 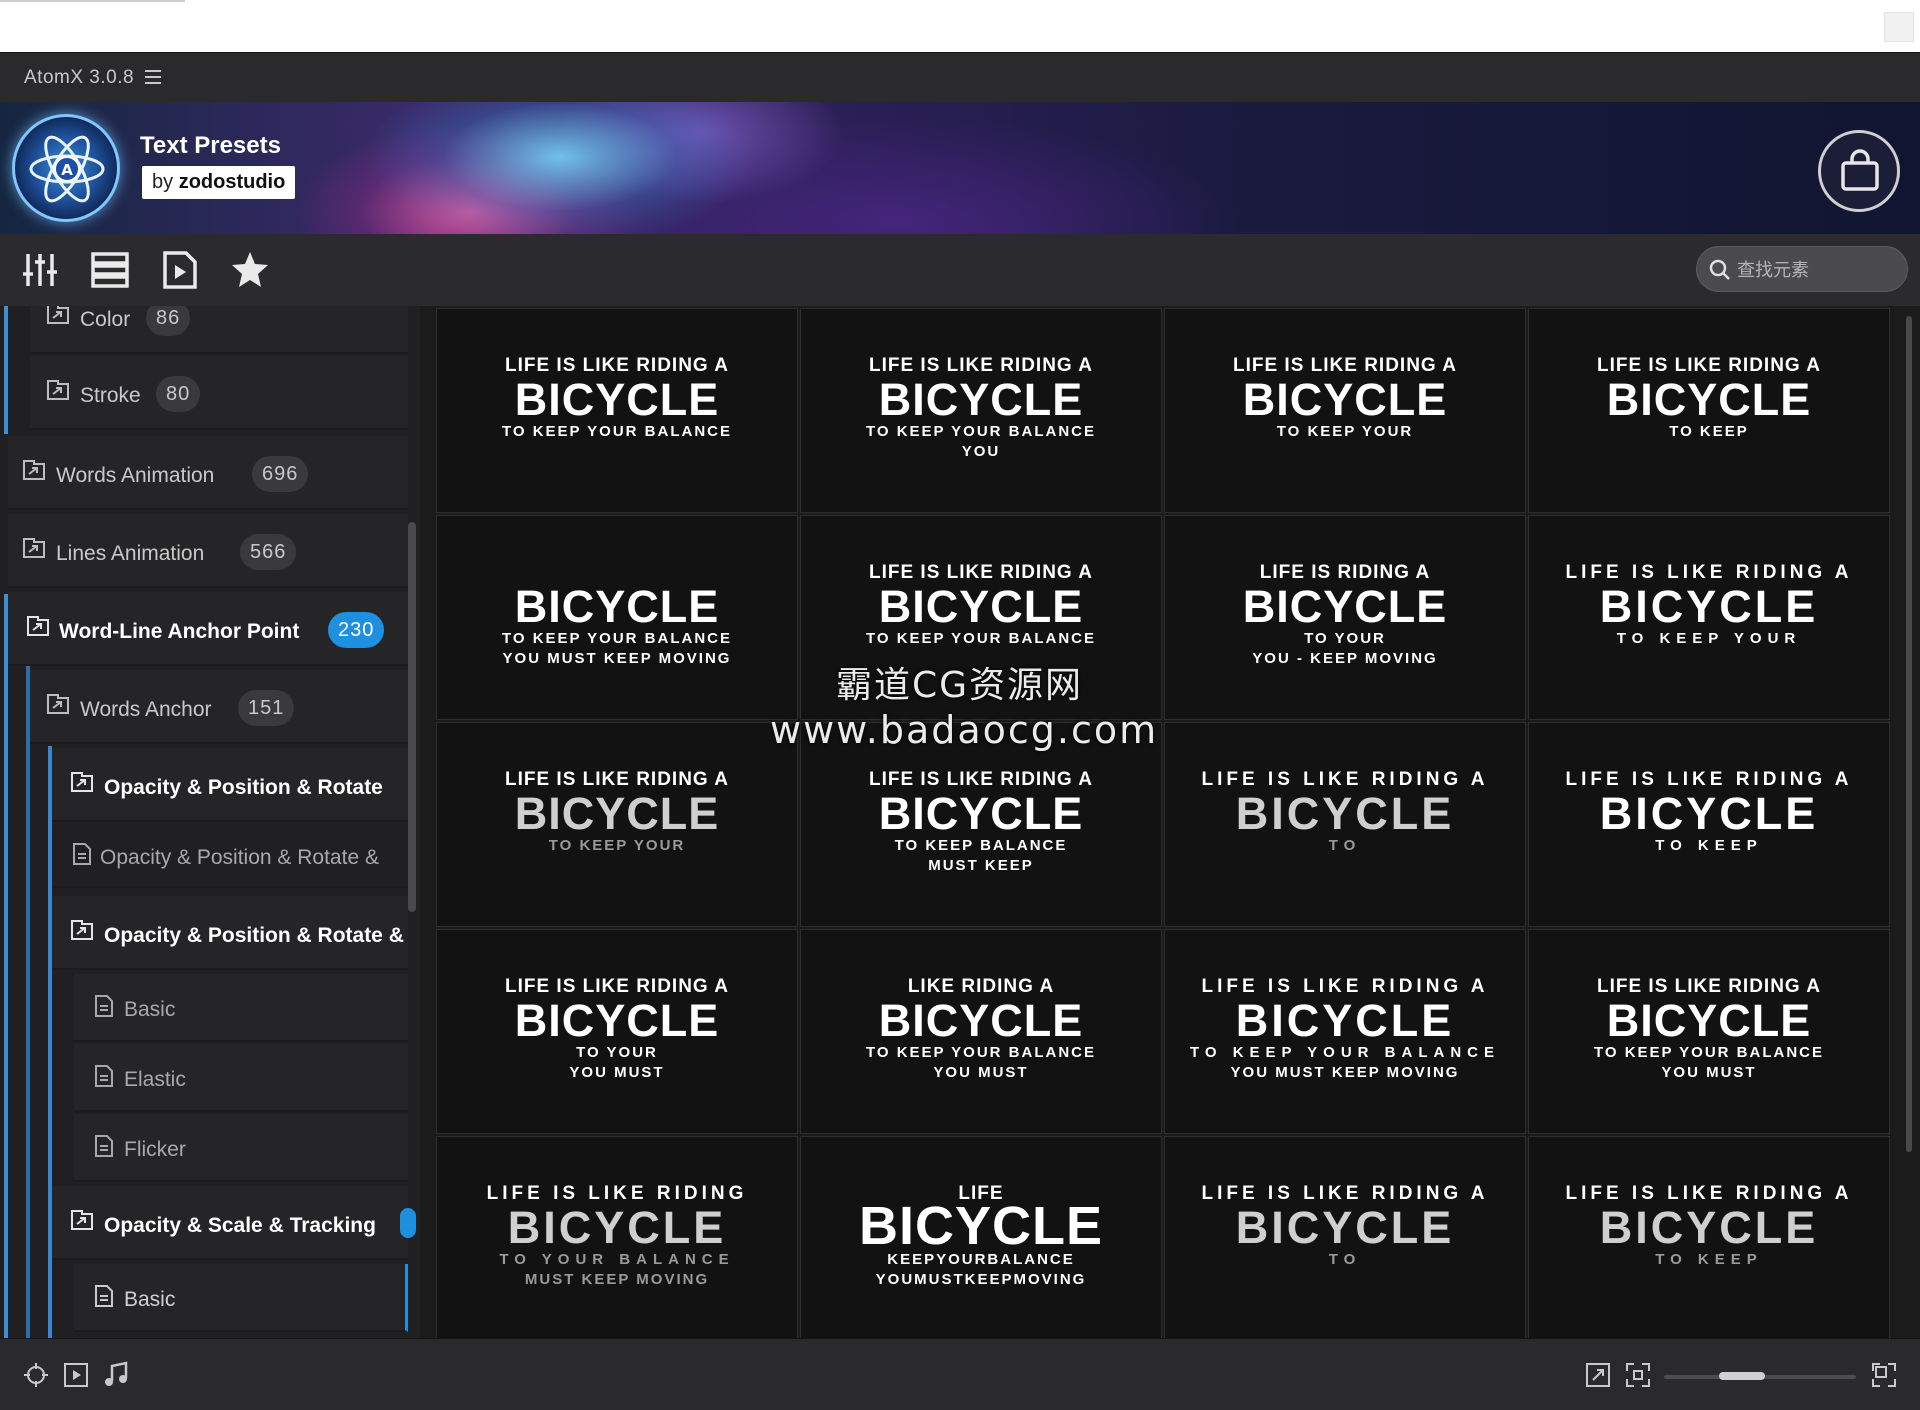 What do you see at coordinates (240, 1225) in the screenshot?
I see `sidebar-item-label: Opacity & Scale & Tracking` at bounding box center [240, 1225].